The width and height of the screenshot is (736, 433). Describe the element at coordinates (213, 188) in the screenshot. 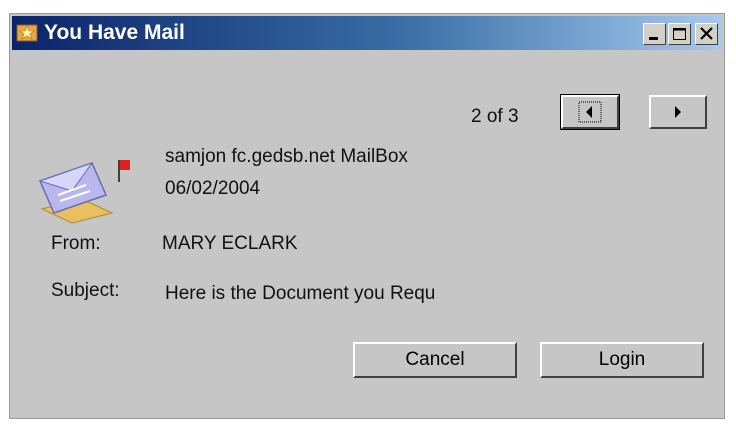

I see `message-date: 06/02/2004` at that location.